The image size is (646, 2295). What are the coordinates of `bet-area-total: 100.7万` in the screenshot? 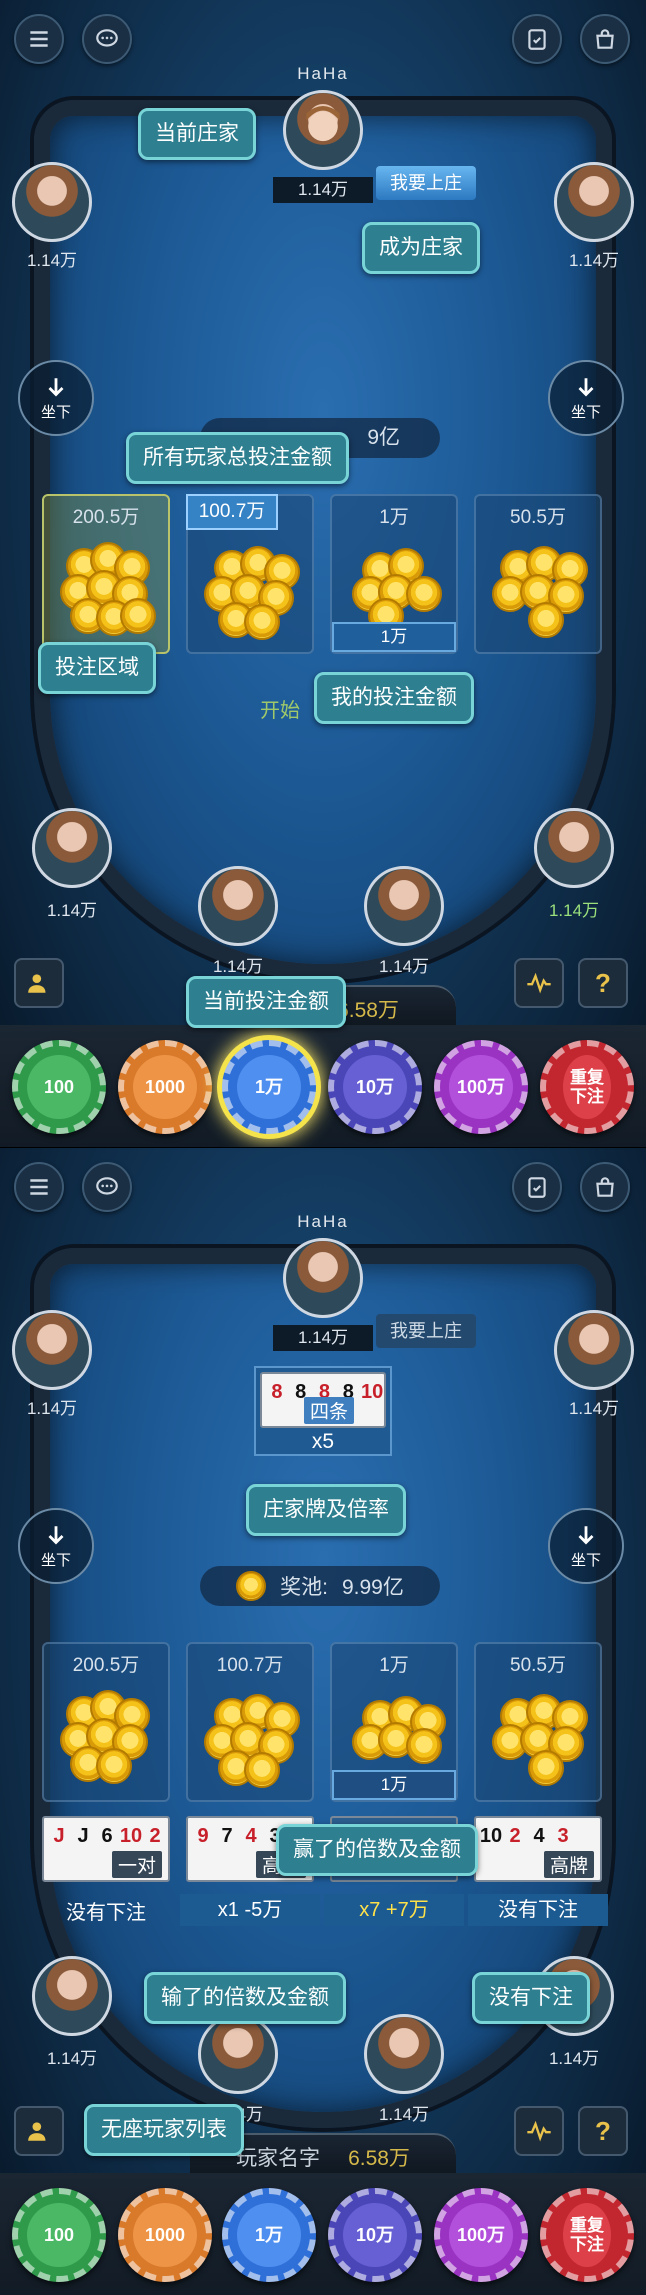 It's located at (250, 1665).